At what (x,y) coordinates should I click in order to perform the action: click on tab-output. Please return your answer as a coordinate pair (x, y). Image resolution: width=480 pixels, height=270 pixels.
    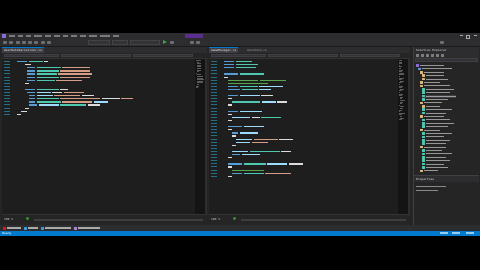
    Looking at the image, I should click on (31, 228).